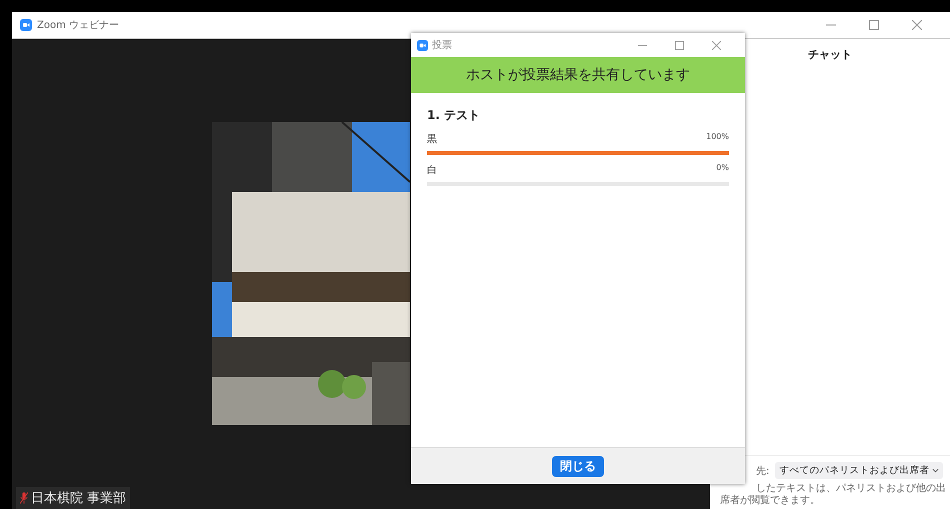 The height and width of the screenshot is (509, 950). I want to click on window-title: Zoom ウェビナー, so click(78, 25).